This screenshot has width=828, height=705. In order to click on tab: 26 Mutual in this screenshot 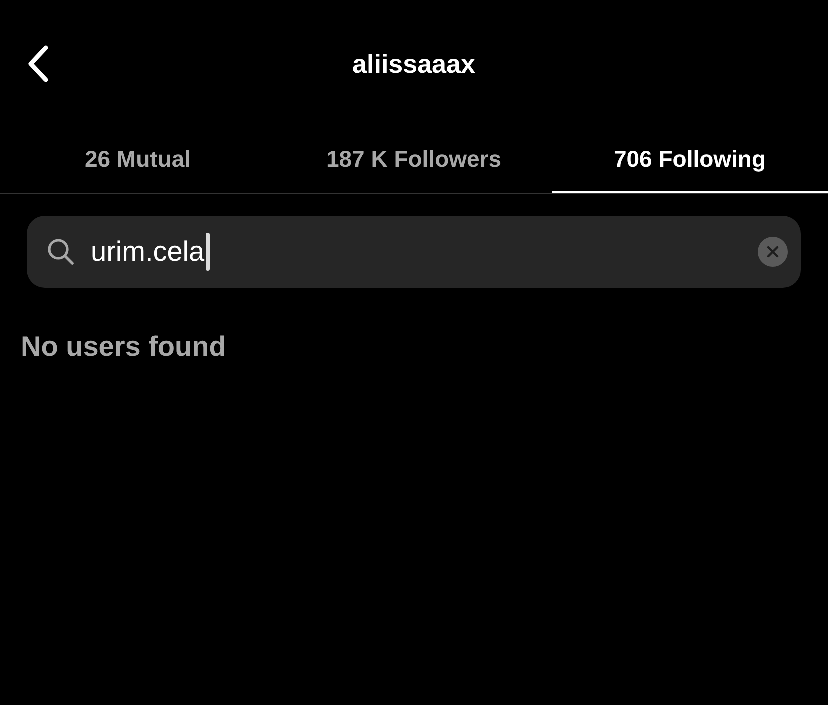, I will do `click(138, 161)`.